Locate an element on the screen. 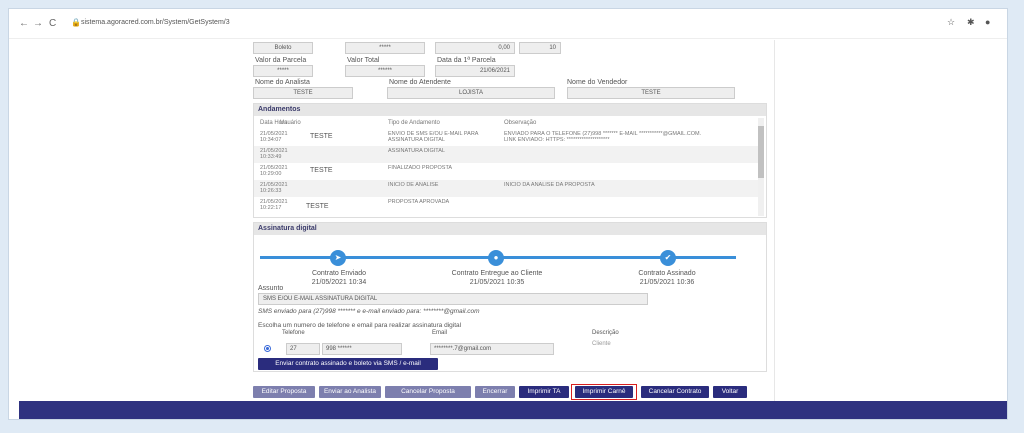 The width and height of the screenshot is (1024, 433). assunto-field: SMS E/OU E-MAIL ASSINATURA DIGITAL is located at coordinates (453, 299).